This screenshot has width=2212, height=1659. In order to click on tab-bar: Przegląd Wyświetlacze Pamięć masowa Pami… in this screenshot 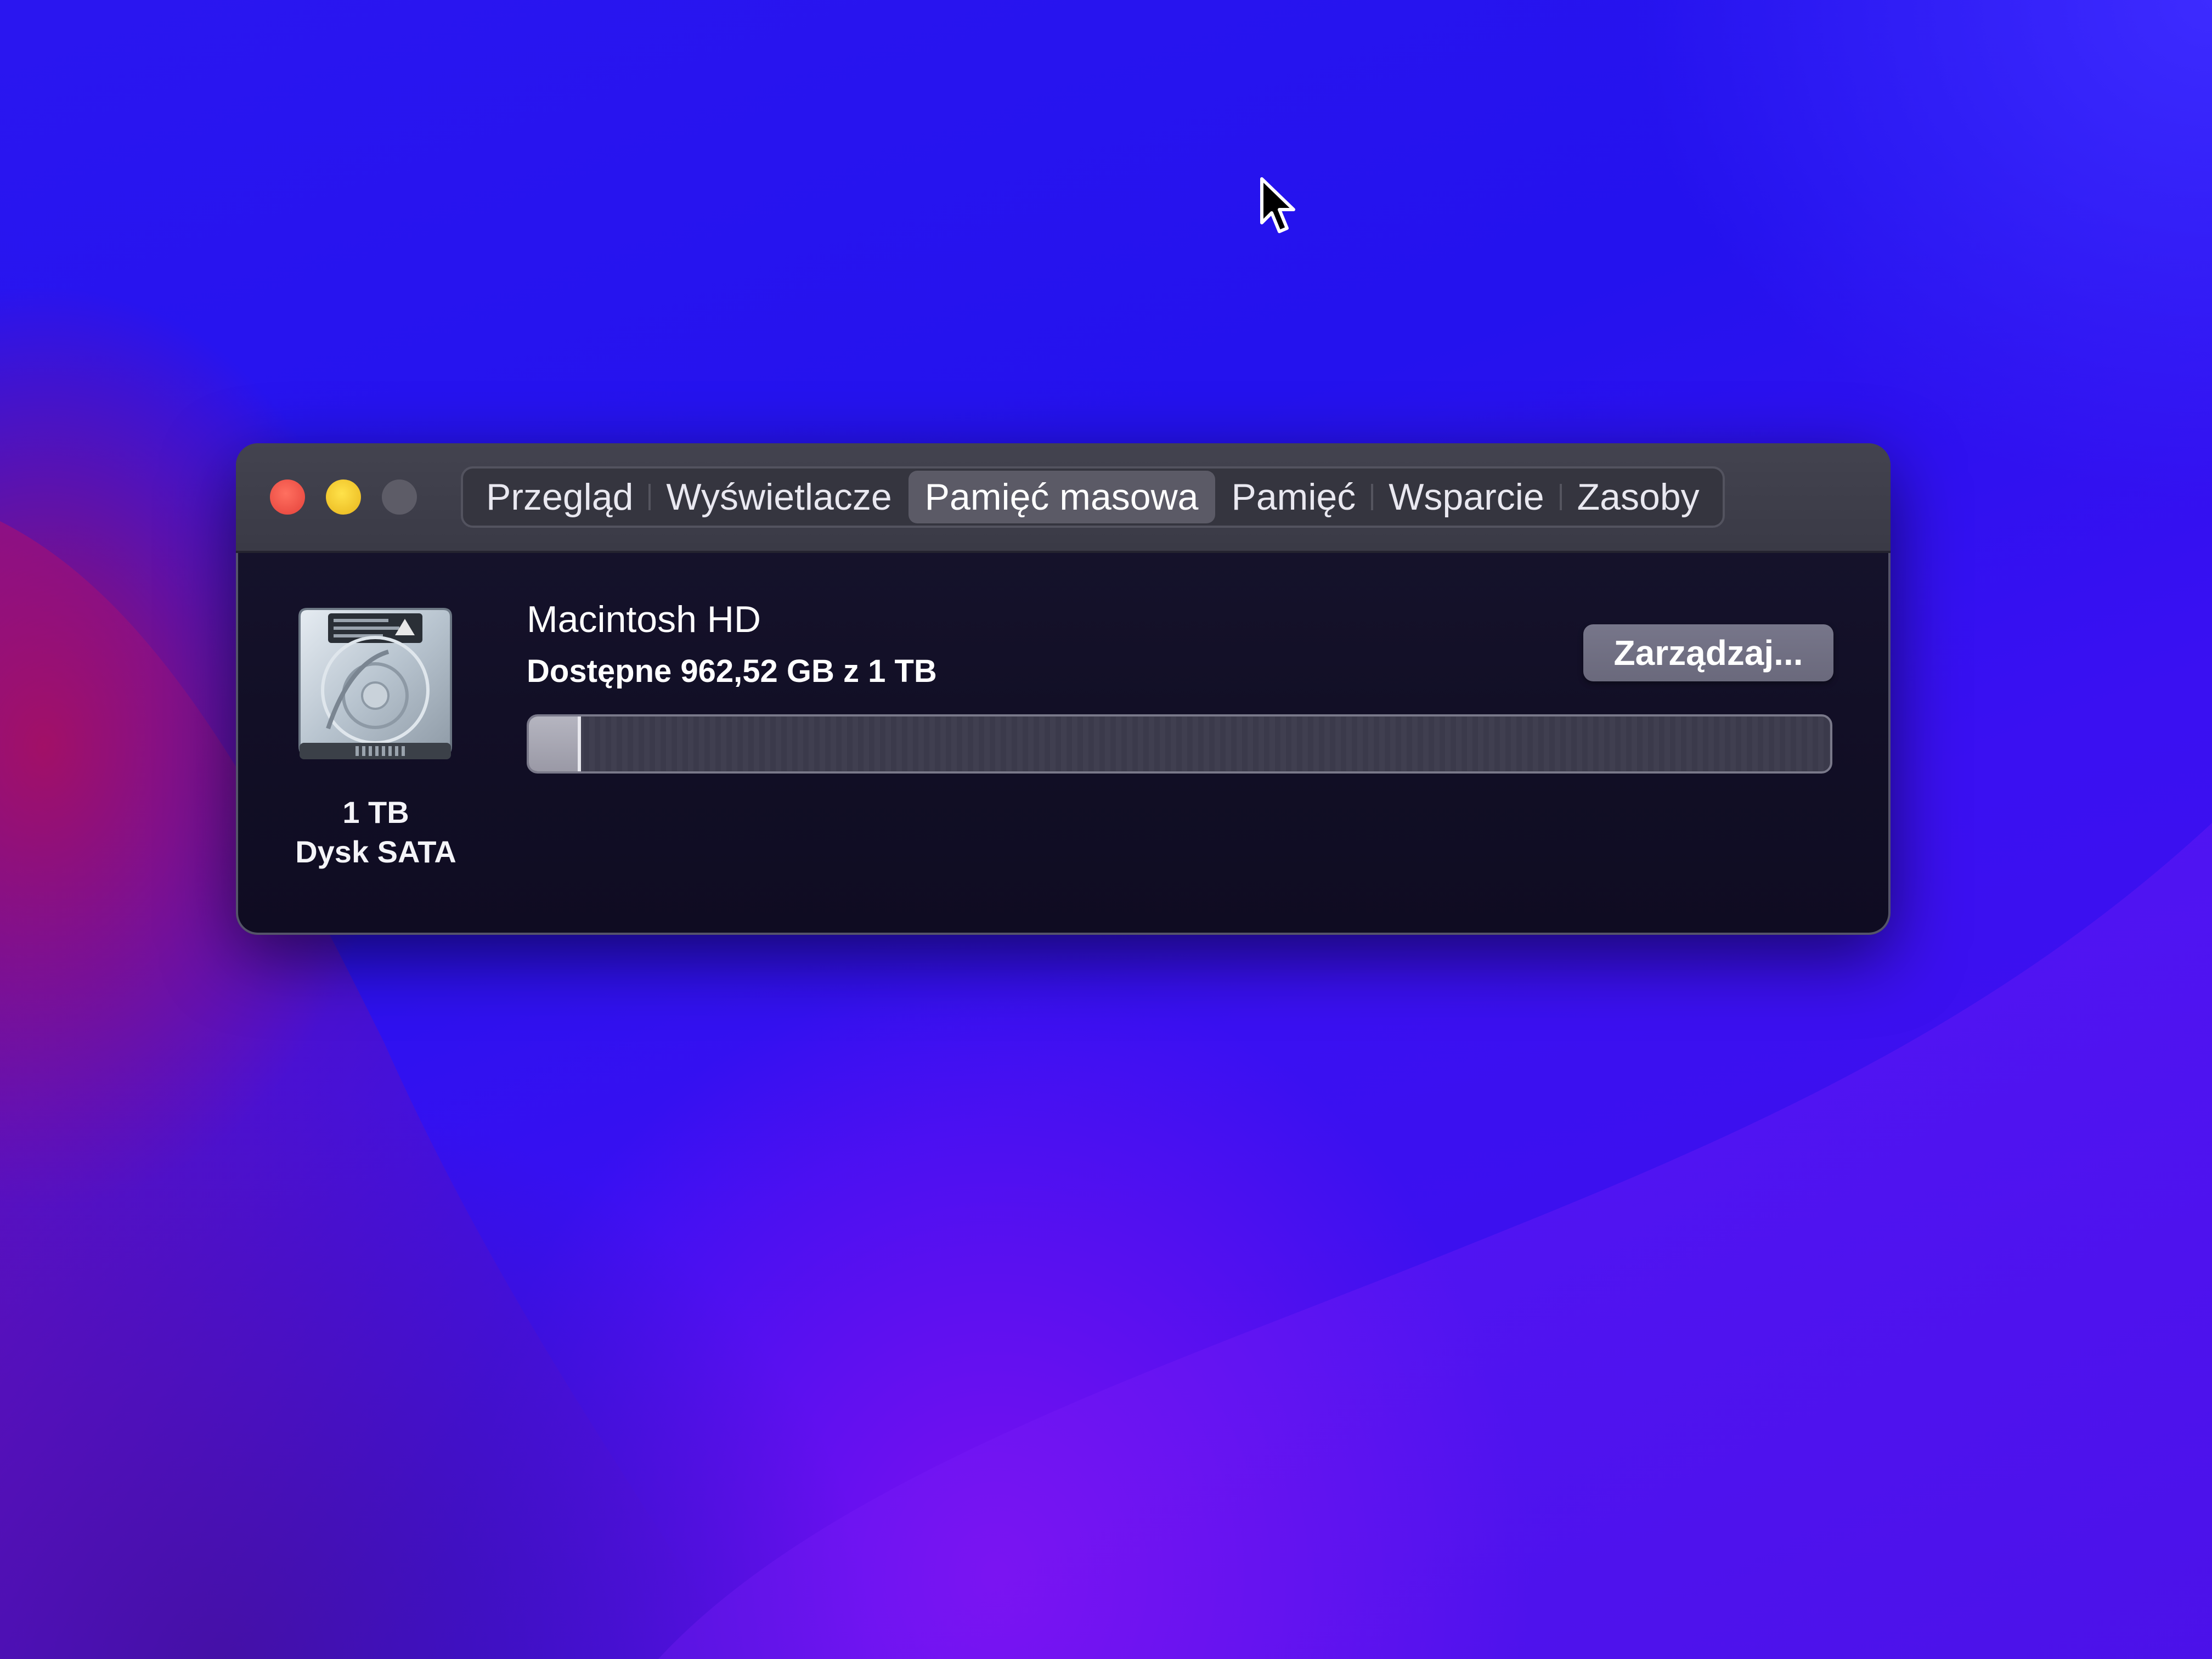, I will do `click(1093, 497)`.